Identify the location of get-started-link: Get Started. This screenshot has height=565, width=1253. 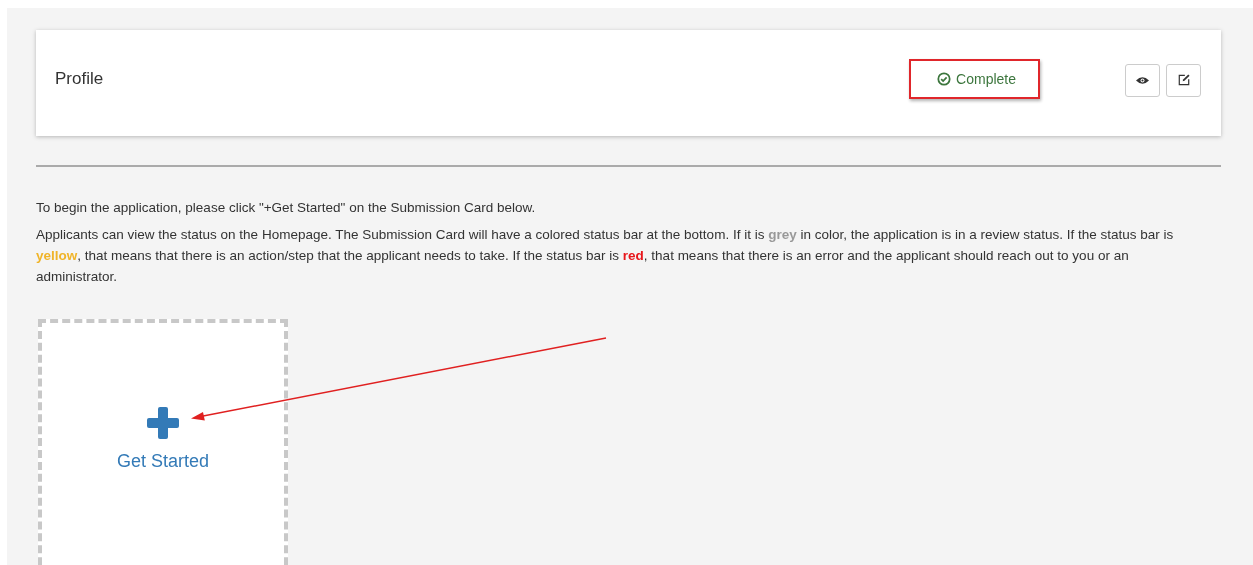
(163, 461).